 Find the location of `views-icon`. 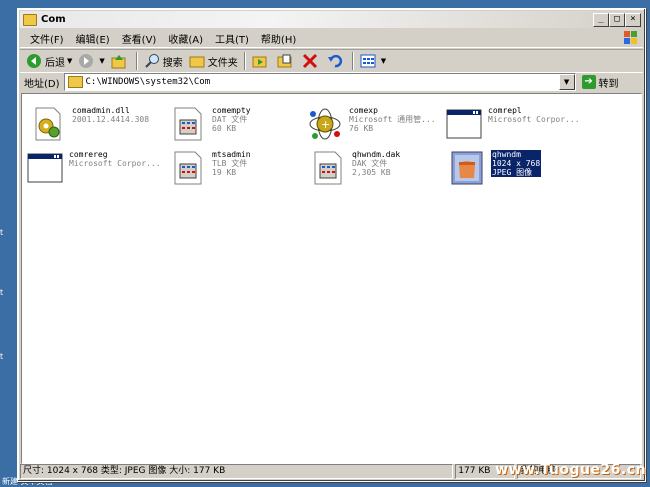

views-icon is located at coordinates (368, 61).